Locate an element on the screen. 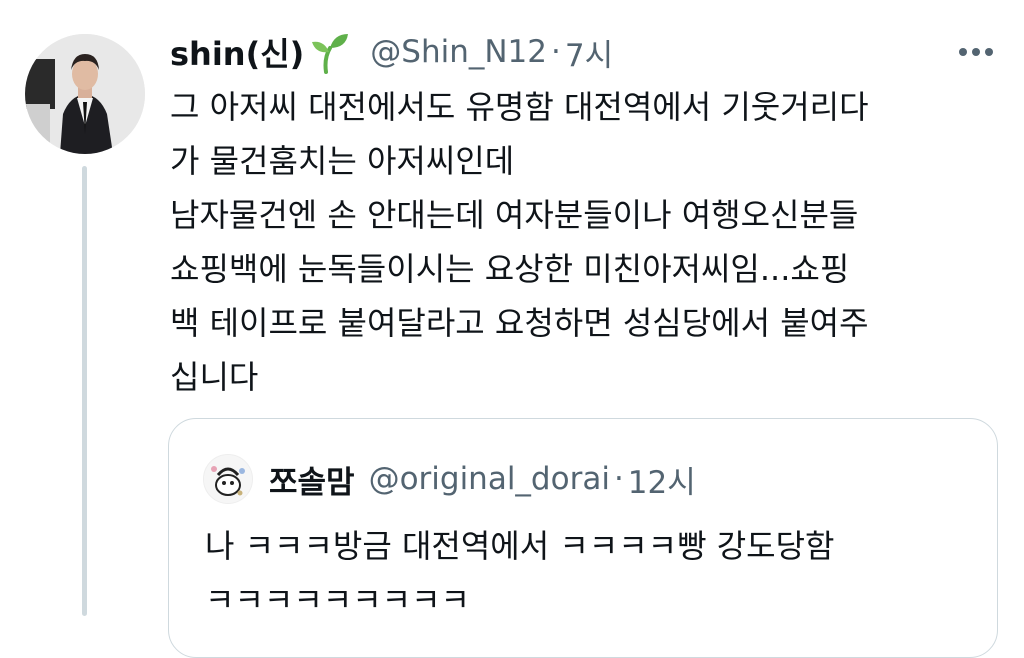  quoted-avatar-image is located at coordinates (228, 479).